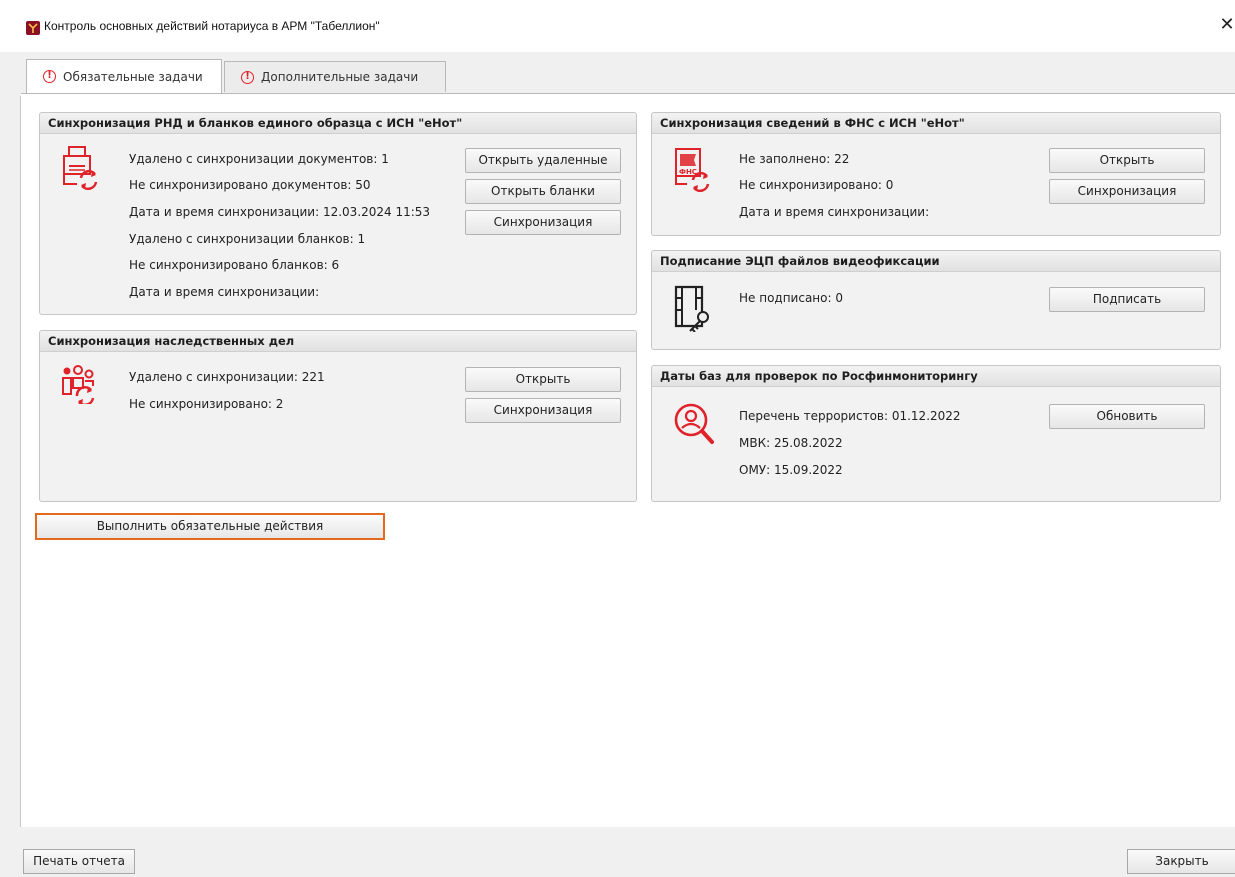  I want to click on rnd-blanks-sync-datetime: Дата и время синхронизации:, so click(224, 292).